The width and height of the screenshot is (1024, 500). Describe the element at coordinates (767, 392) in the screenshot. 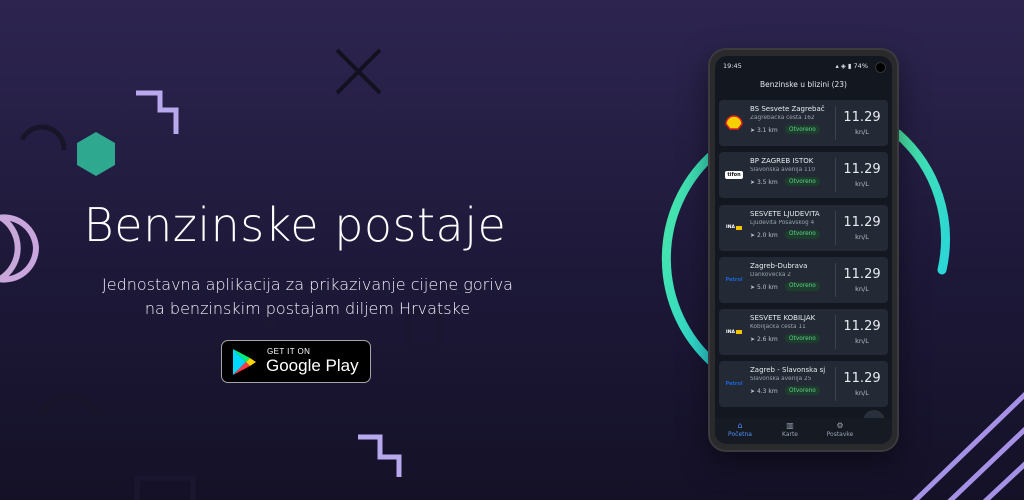

I see `distance-value: 4.3 km` at that location.